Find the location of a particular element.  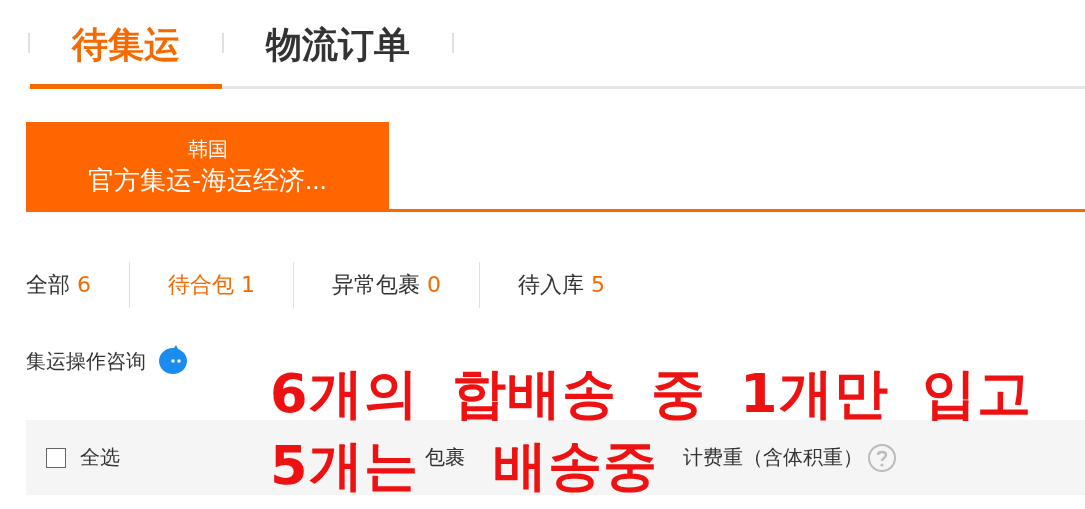

consult-label: 集运操作咨询 is located at coordinates (86, 361).